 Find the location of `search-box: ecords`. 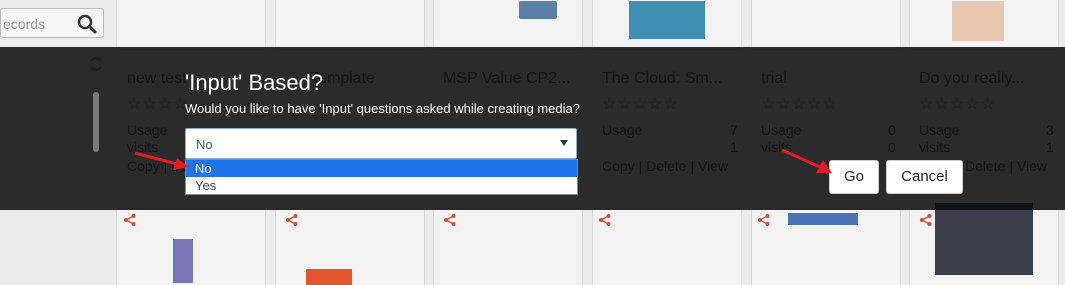

search-box: ecords is located at coordinates (52, 23).